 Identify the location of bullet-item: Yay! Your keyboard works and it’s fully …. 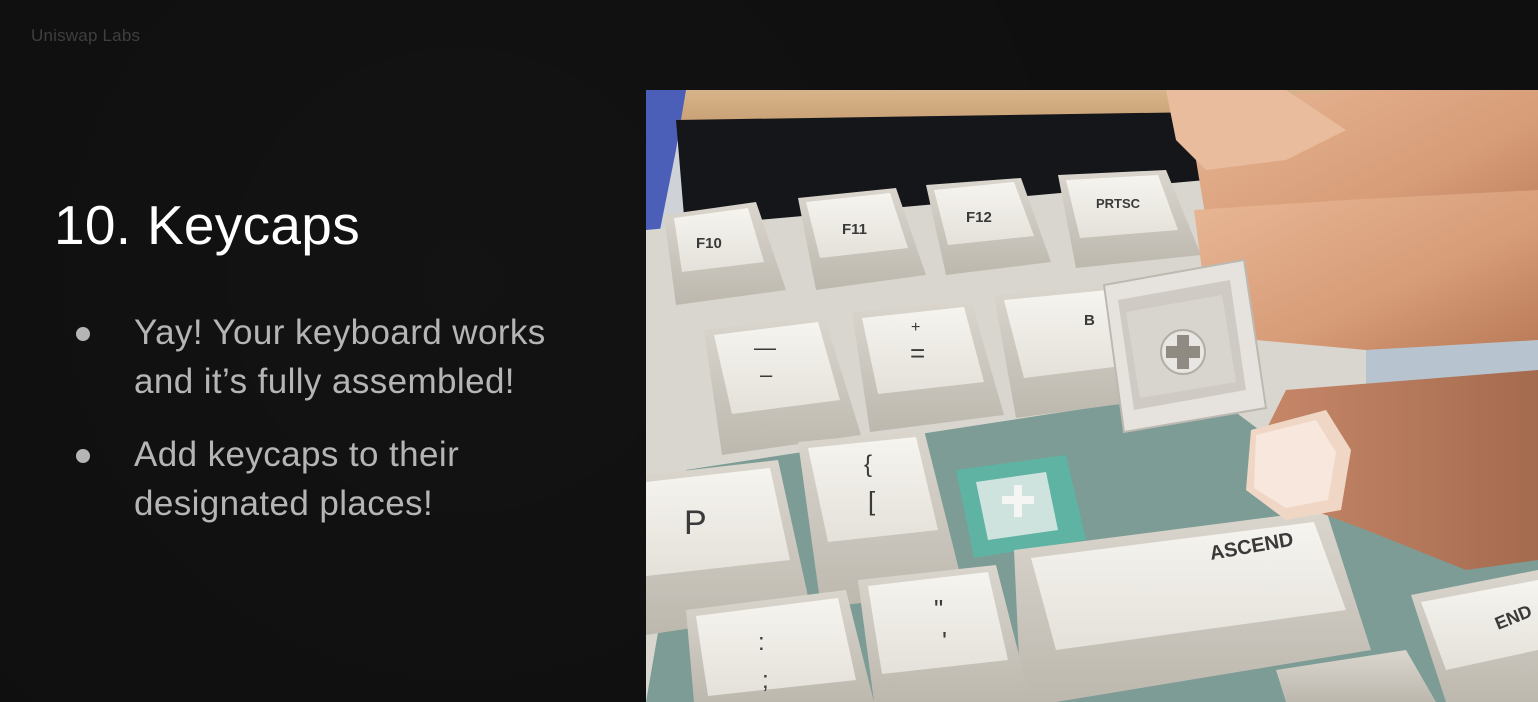
(344, 357).